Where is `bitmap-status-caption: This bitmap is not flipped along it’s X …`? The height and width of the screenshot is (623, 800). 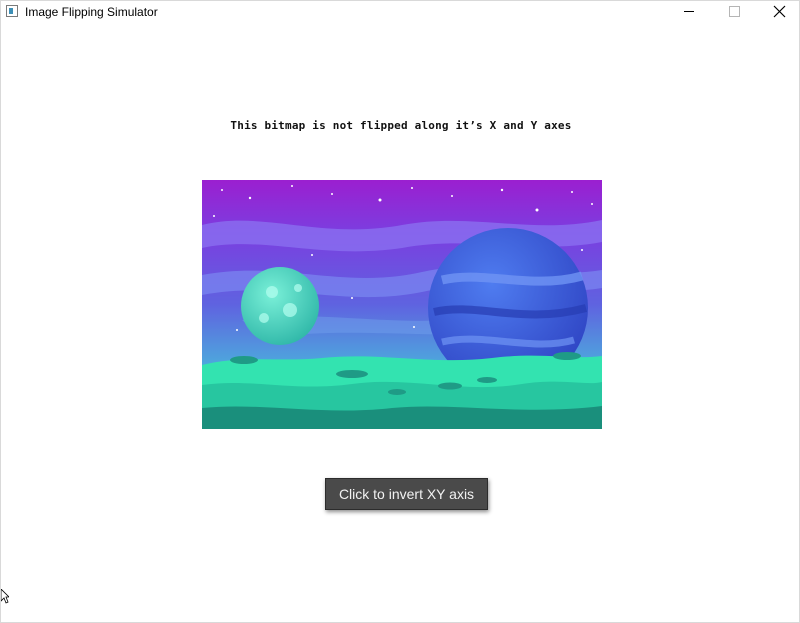 bitmap-status-caption: This bitmap is not flipped along it’s X … is located at coordinates (401, 125).